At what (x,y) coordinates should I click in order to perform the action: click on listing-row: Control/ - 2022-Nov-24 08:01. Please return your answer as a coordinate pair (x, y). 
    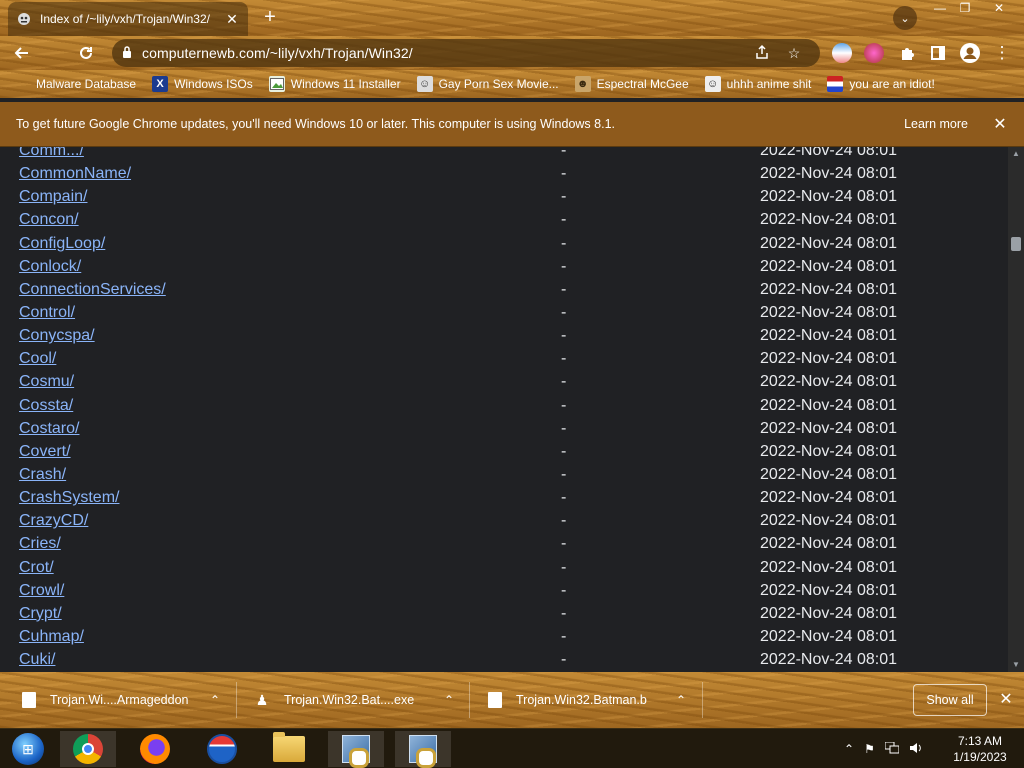
    Looking at the image, I should click on (504, 313).